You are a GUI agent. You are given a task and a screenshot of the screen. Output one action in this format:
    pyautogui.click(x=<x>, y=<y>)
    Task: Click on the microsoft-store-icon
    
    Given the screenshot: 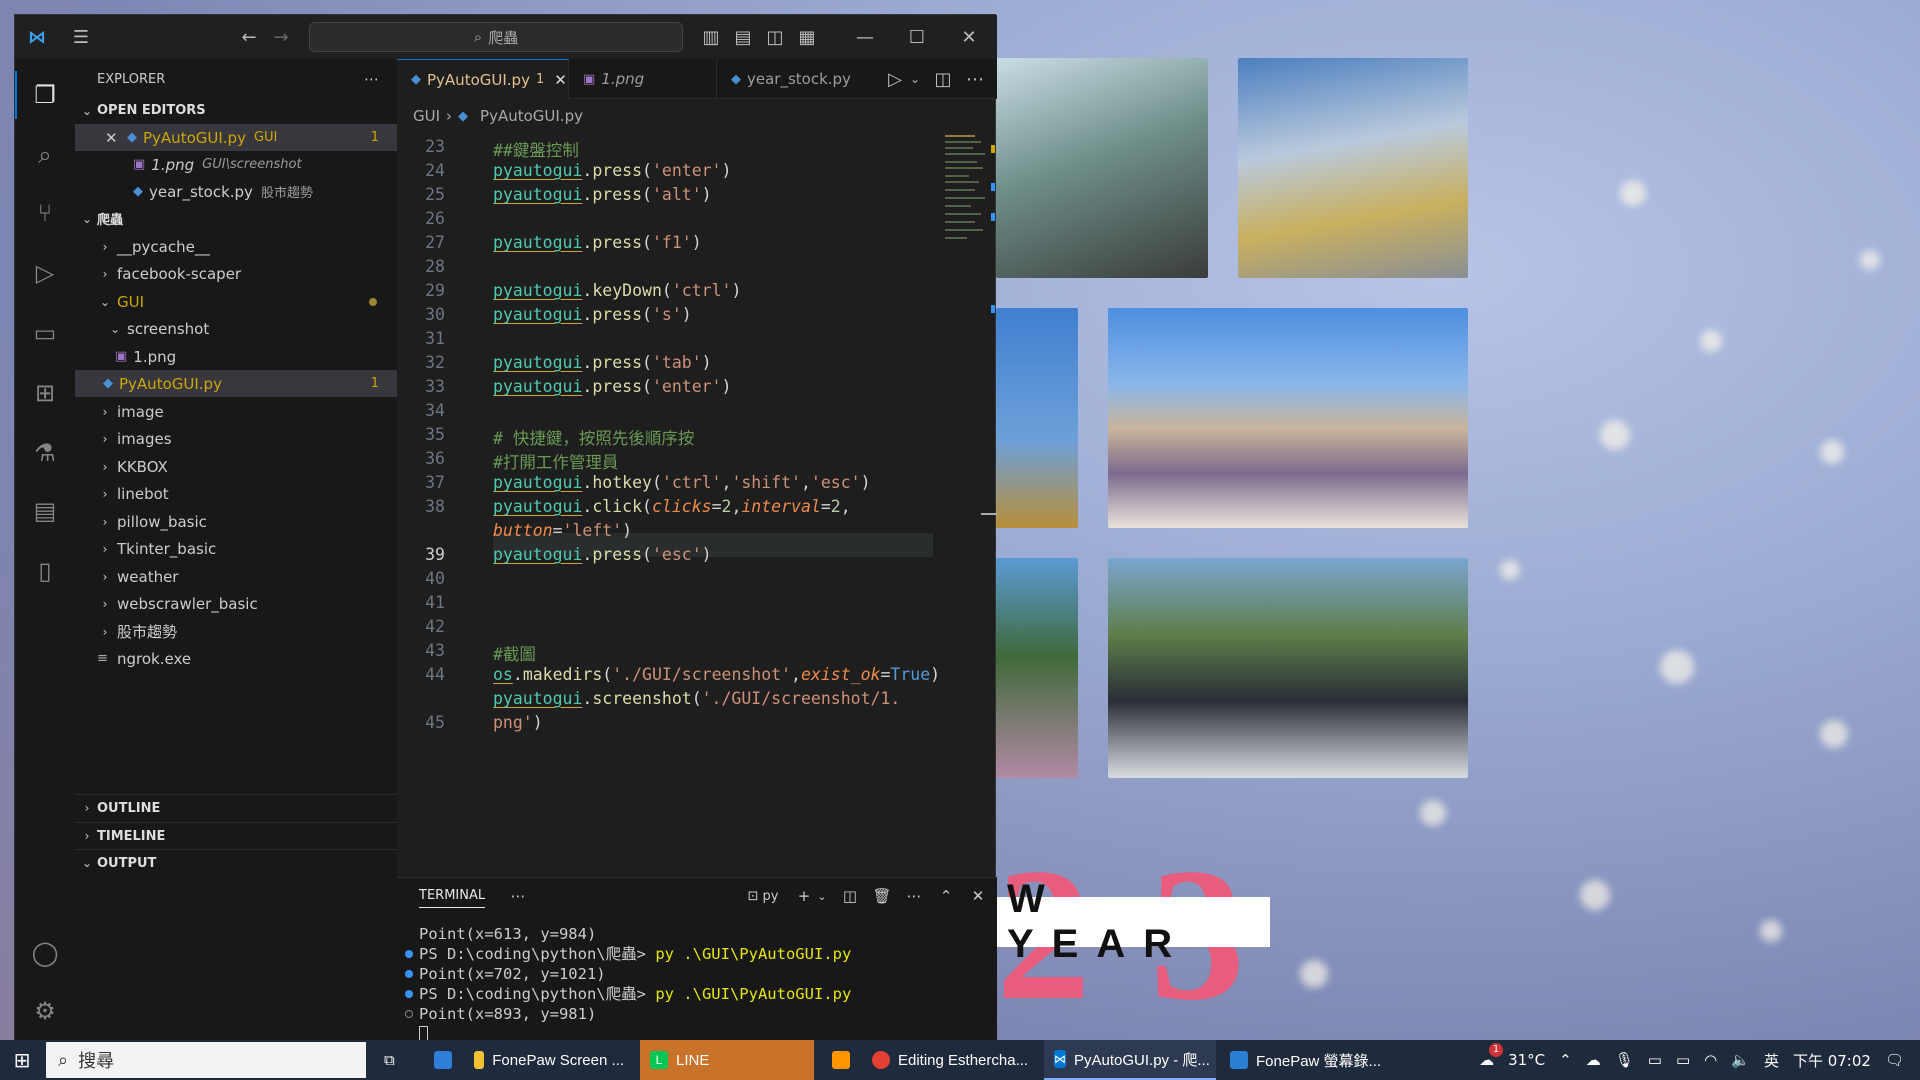 What is the action you would take?
    pyautogui.click(x=443, y=1060)
    